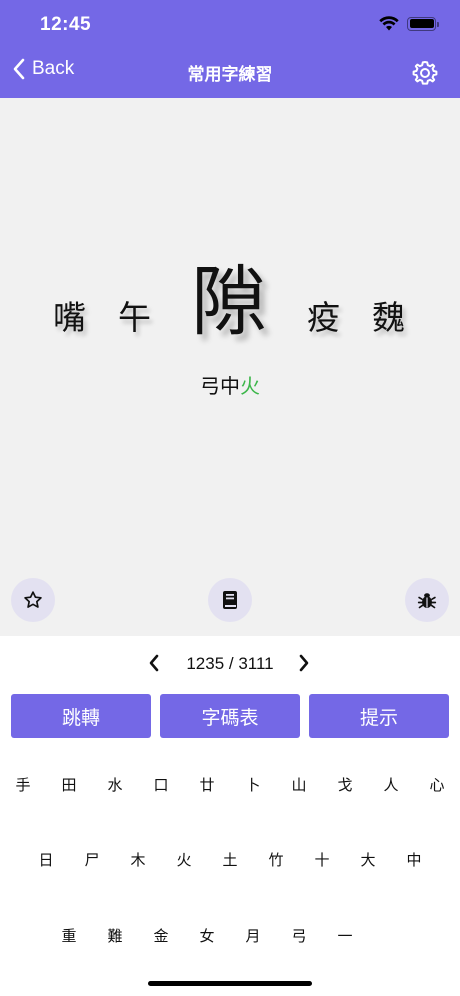 The width and height of the screenshot is (460, 996). I want to click on key: 月, so click(253, 936).